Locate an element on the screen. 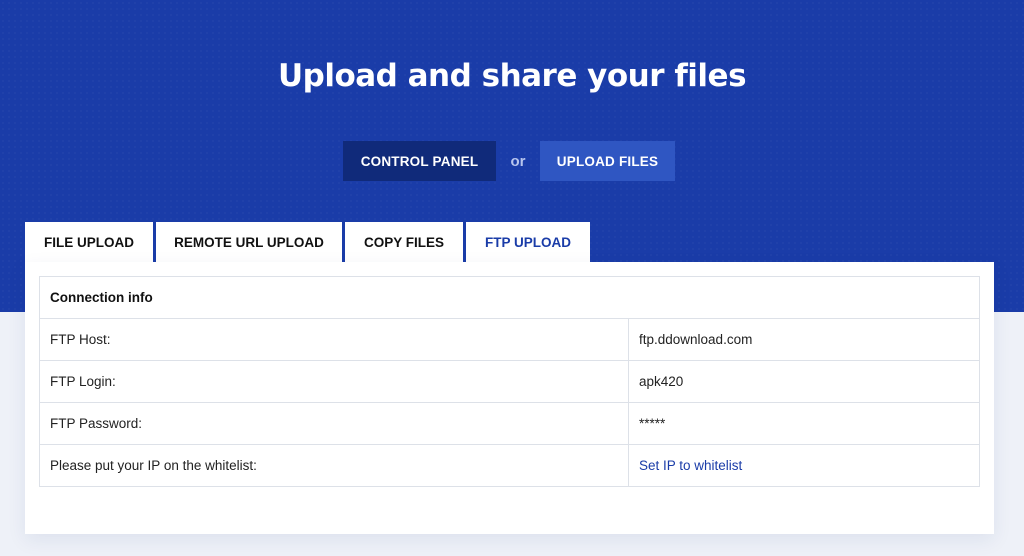  ftp-host-value: ftp.ddownload.com is located at coordinates (804, 339).